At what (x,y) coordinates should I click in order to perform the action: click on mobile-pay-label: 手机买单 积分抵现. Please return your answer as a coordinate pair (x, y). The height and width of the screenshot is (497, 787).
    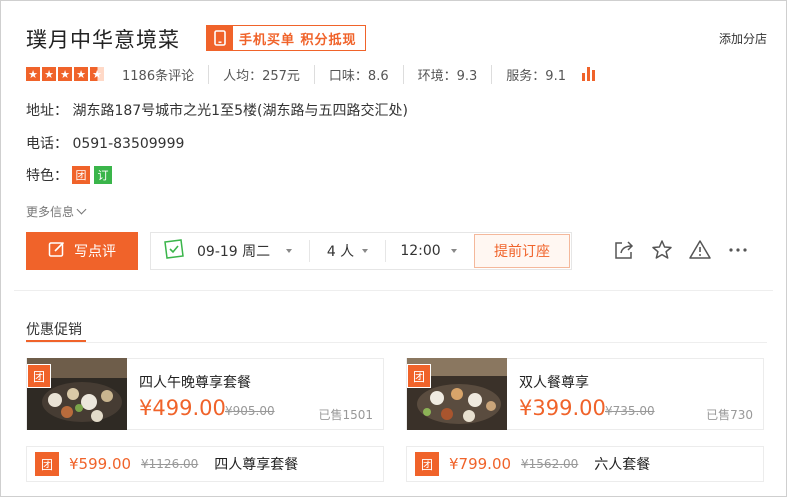
    Looking at the image, I should click on (298, 40).